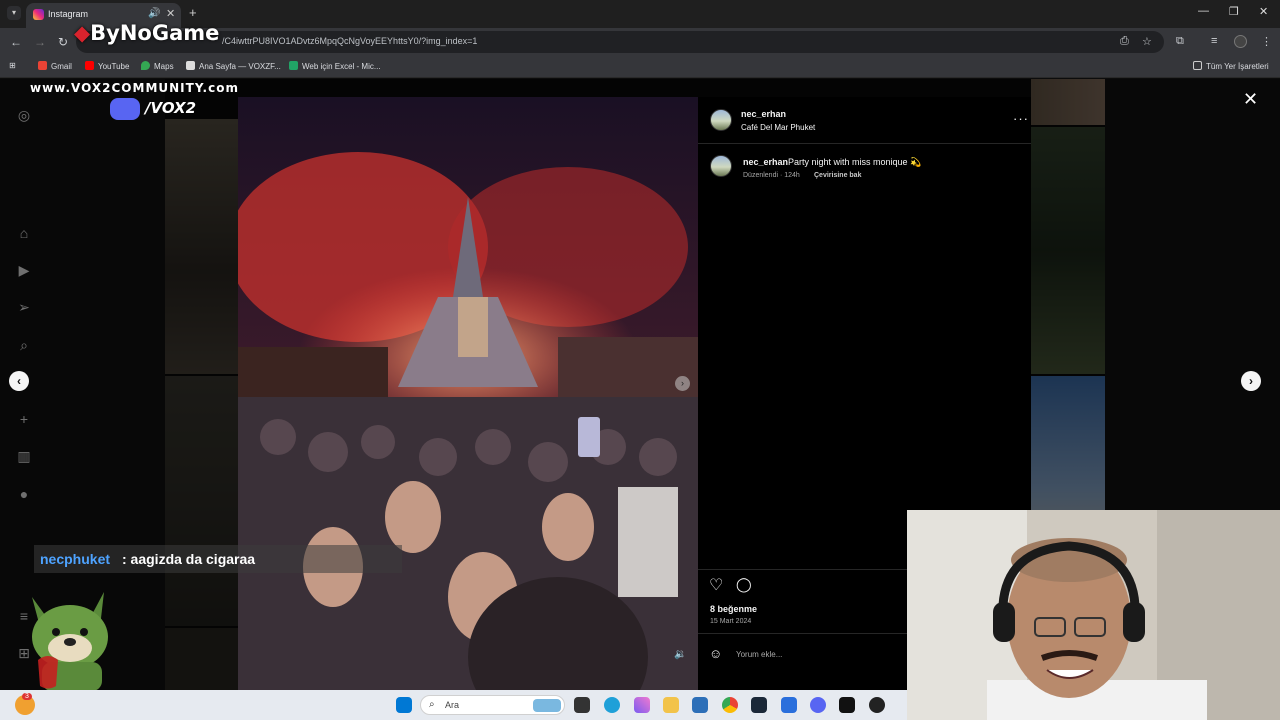 The width and height of the screenshot is (1280, 720). What do you see at coordinates (189, 559) in the screenshot?
I see `chat-text: : aagizda da cigaraa` at bounding box center [189, 559].